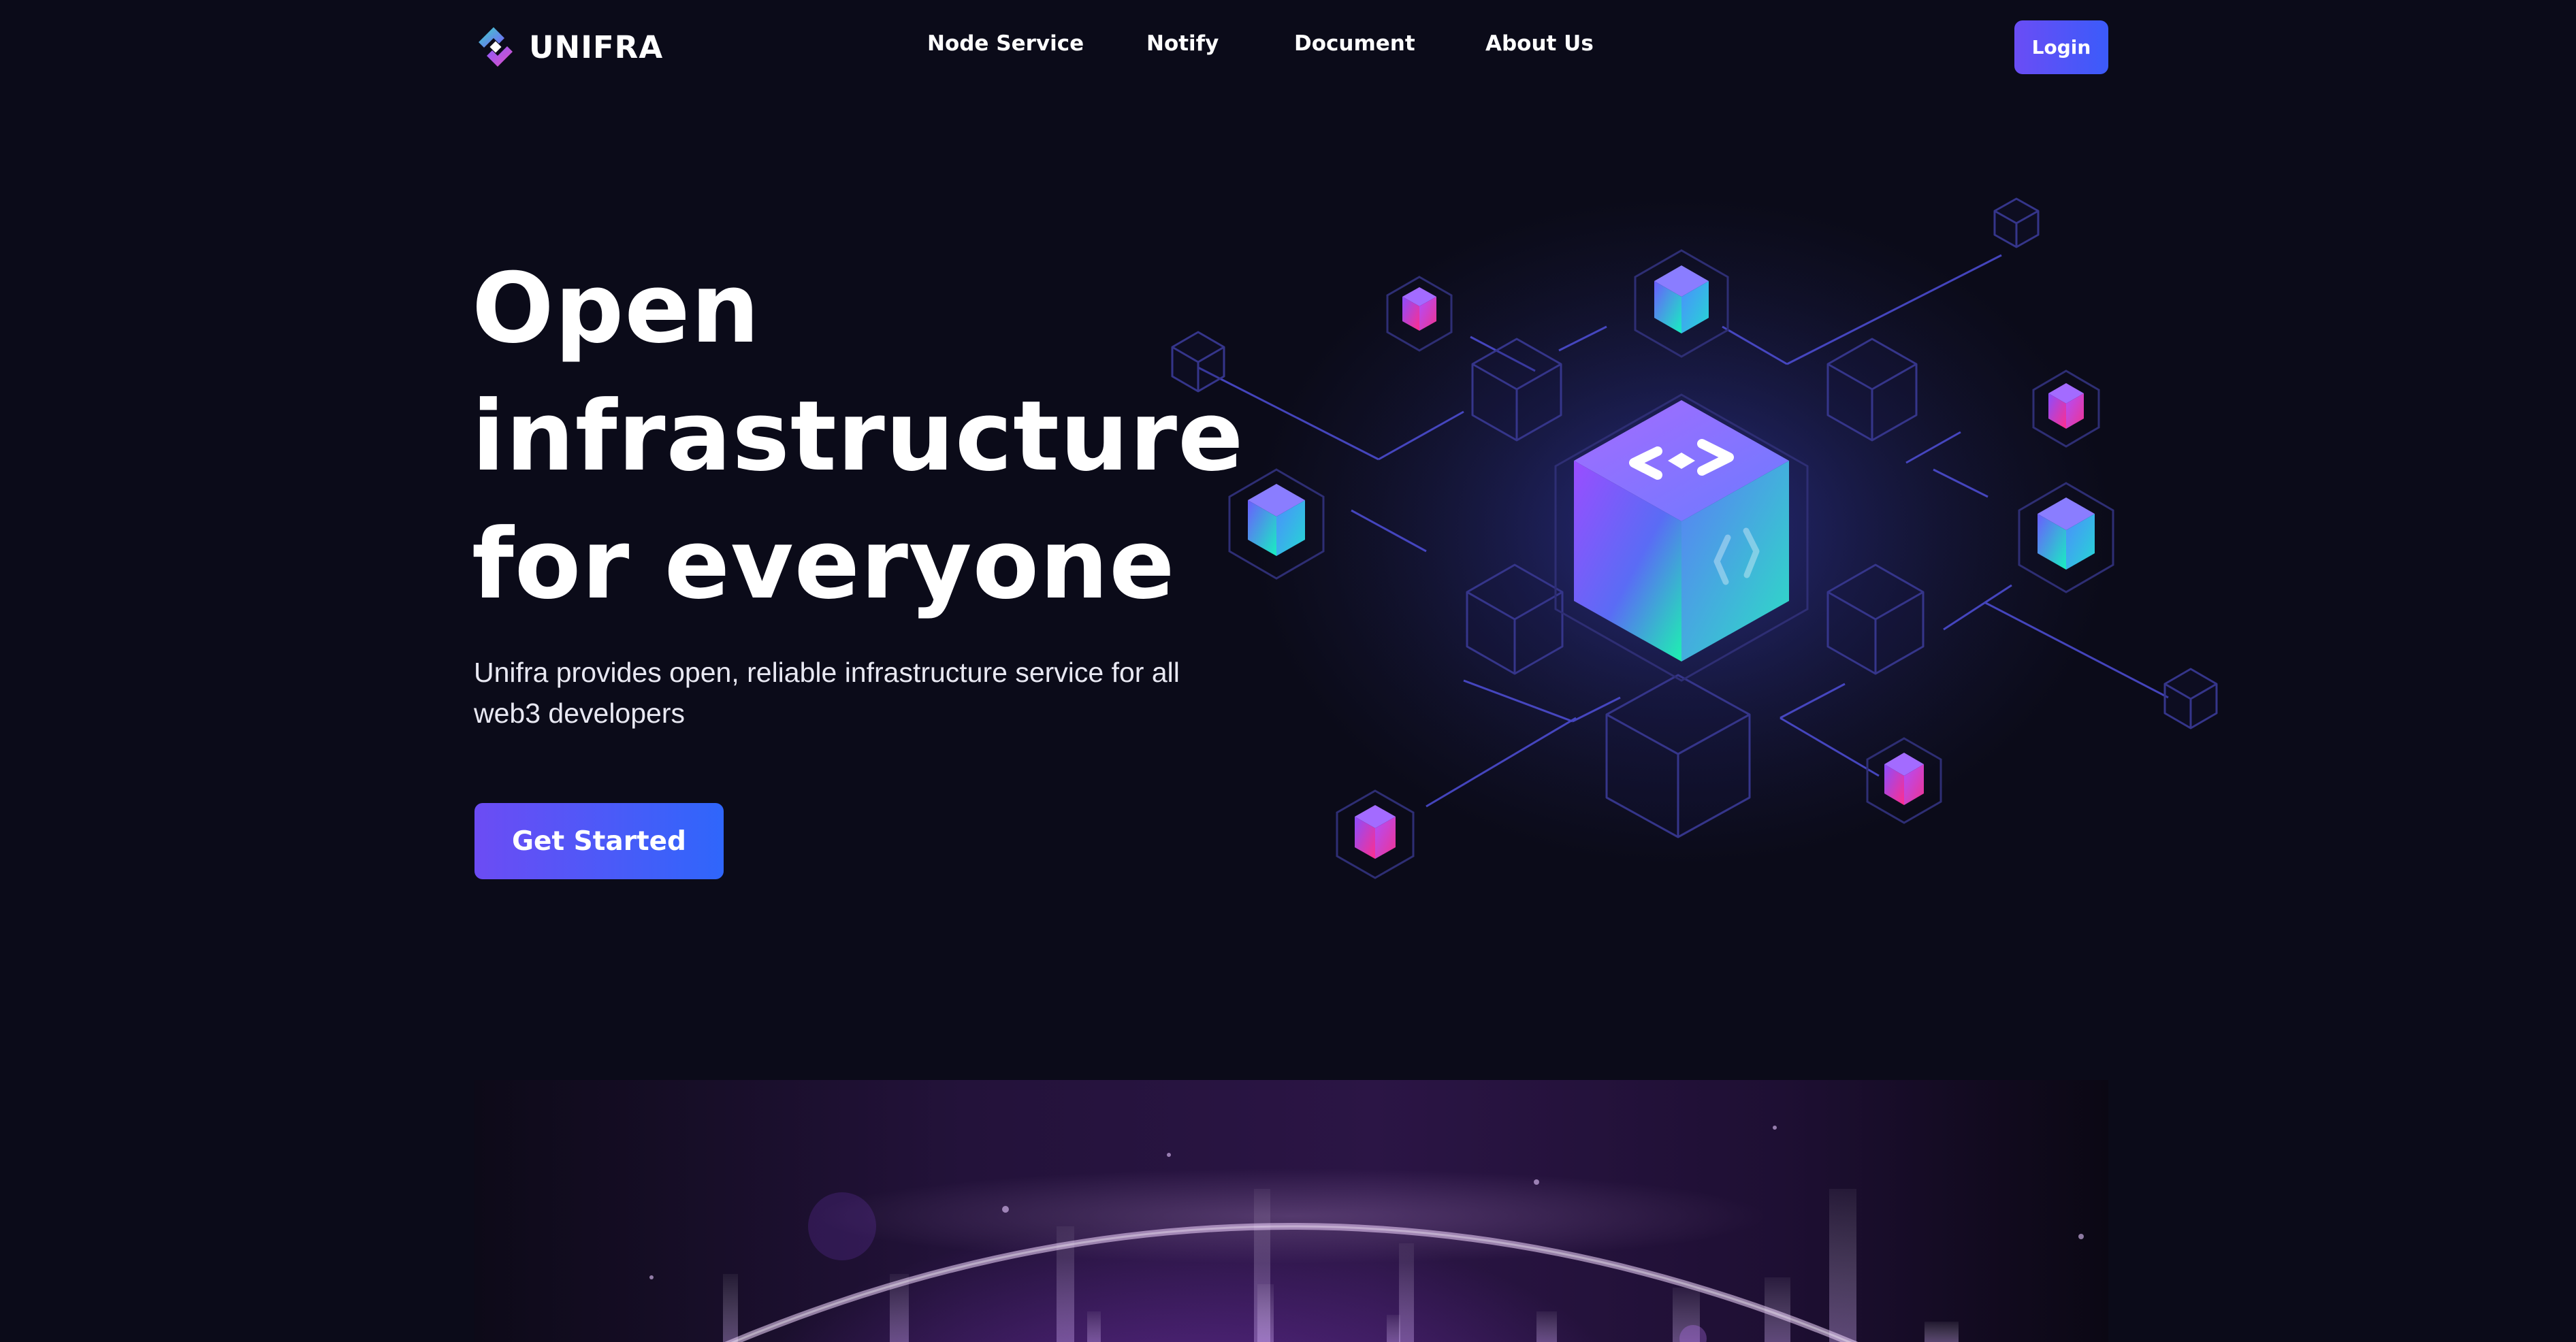  I want to click on unifra-diamond-logo-icon, so click(496, 47).